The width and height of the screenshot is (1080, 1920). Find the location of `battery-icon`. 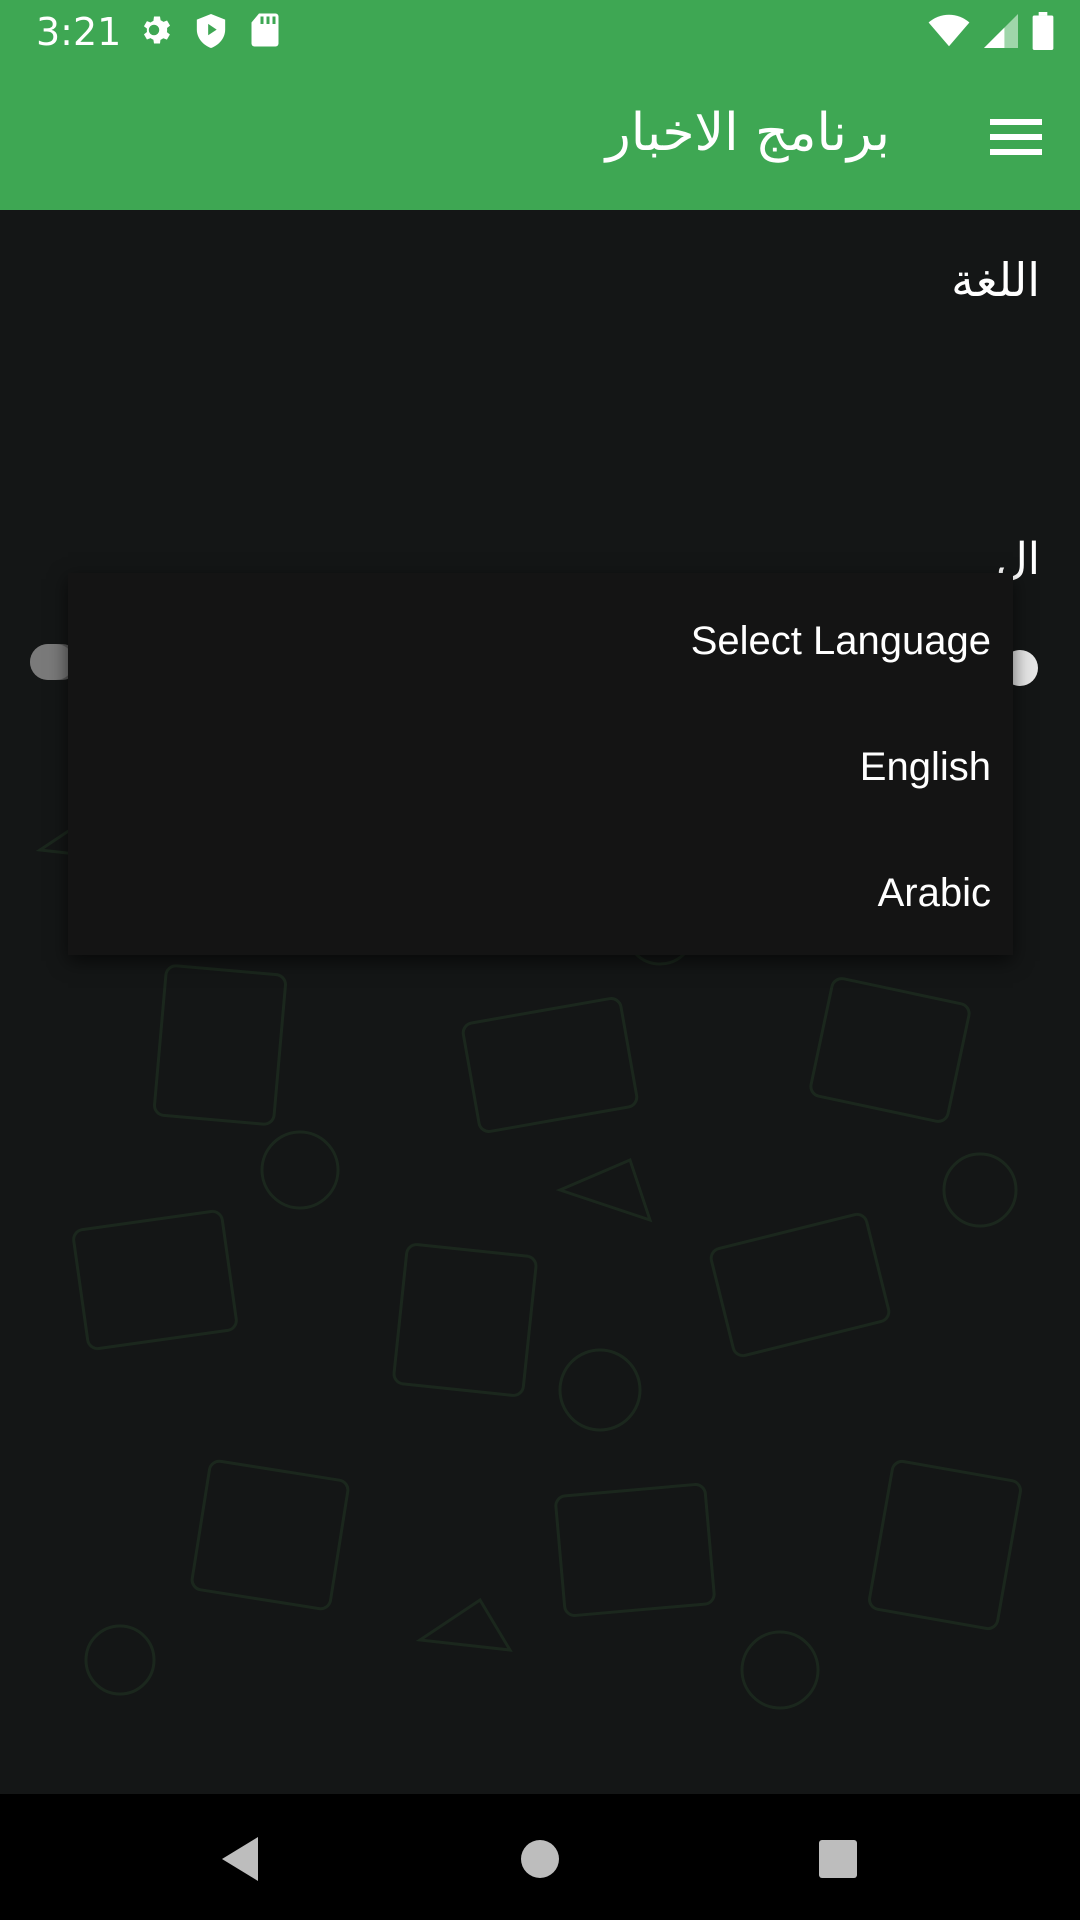

battery-icon is located at coordinates (1043, 31).